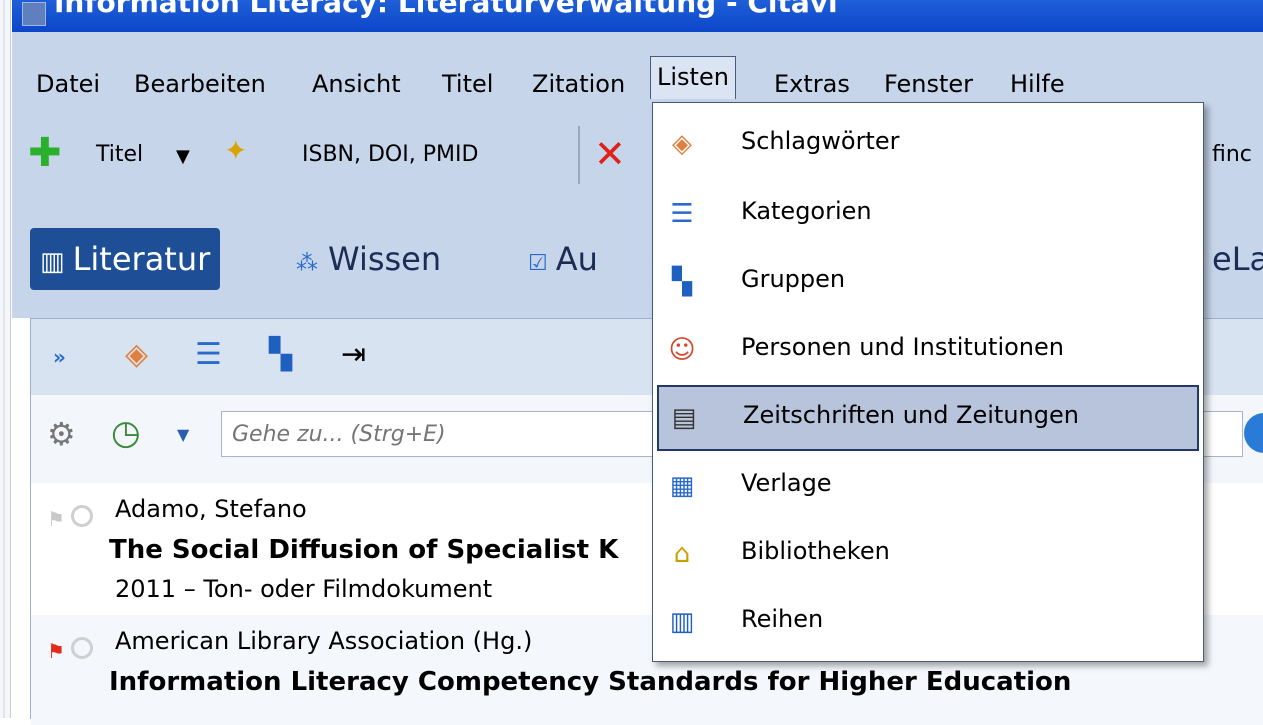 This screenshot has height=725, width=1263. I want to click on tab-literatur-label: Literatur, so click(141, 259).